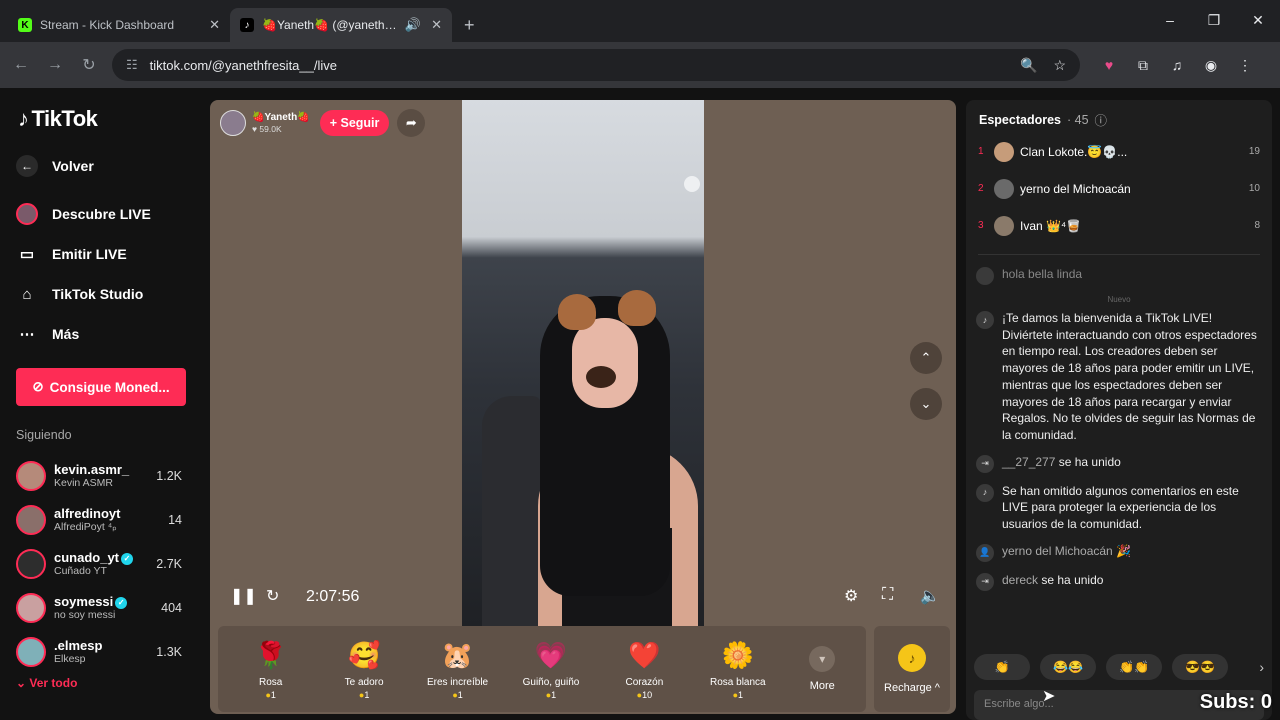  I want to click on previous-live-button: ⌃, so click(926, 358).